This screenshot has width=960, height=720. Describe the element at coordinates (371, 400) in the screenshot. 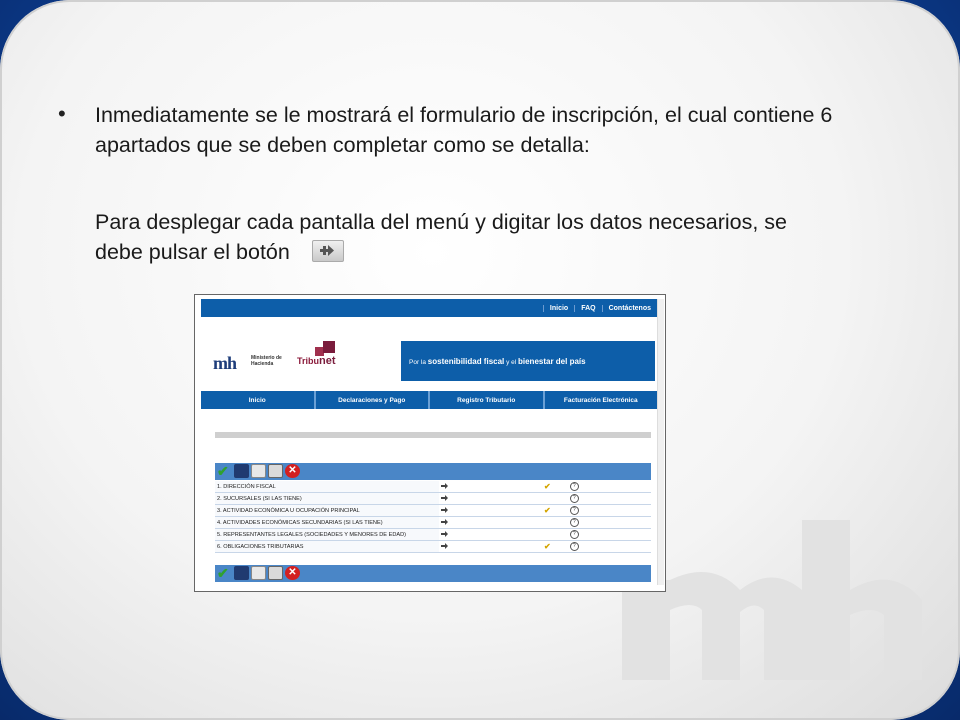

I see `nav-declaraciones: Declaraciones y Pago` at that location.